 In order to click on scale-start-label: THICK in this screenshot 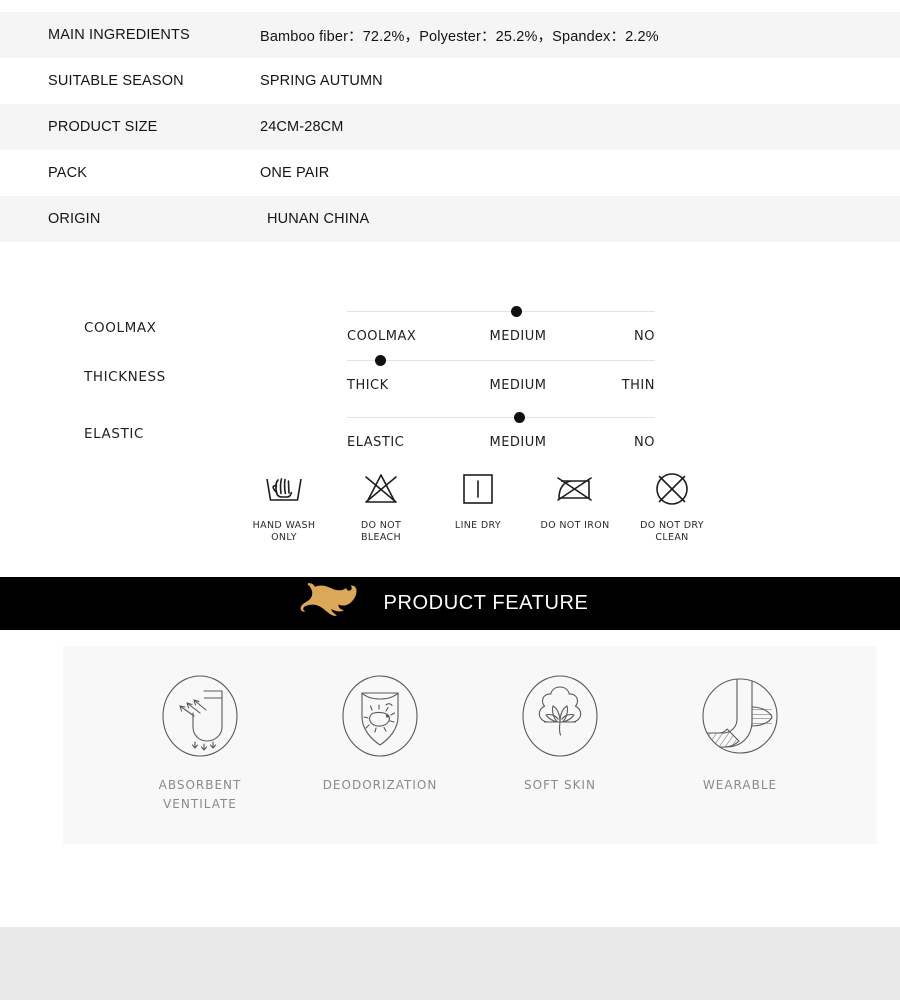, I will do `click(368, 385)`.